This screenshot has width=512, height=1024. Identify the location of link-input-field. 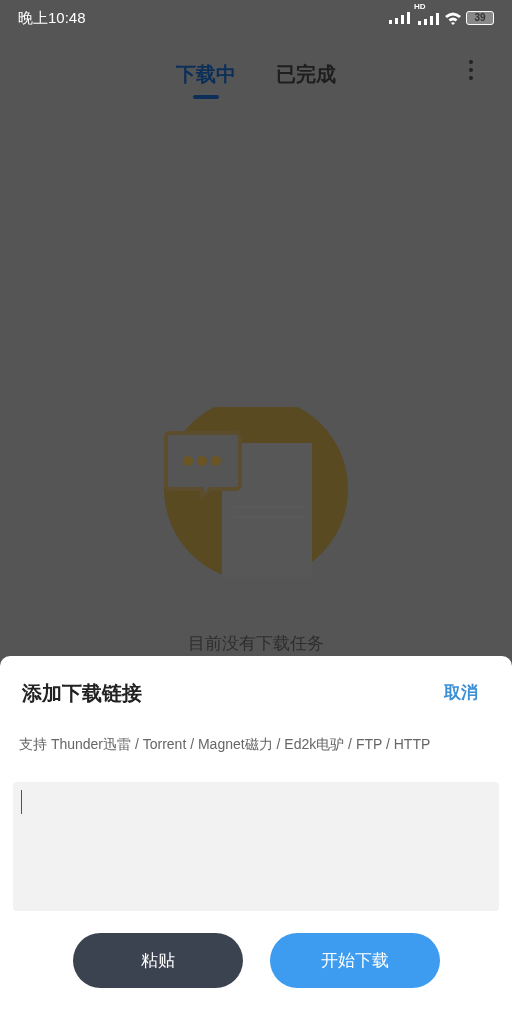
(256, 846).